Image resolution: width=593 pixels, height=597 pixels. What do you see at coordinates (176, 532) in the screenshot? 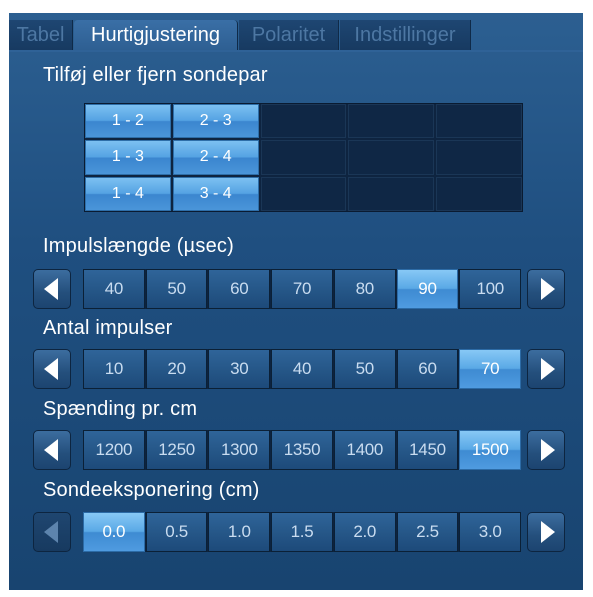
I see `exposure-option: 0.5` at bounding box center [176, 532].